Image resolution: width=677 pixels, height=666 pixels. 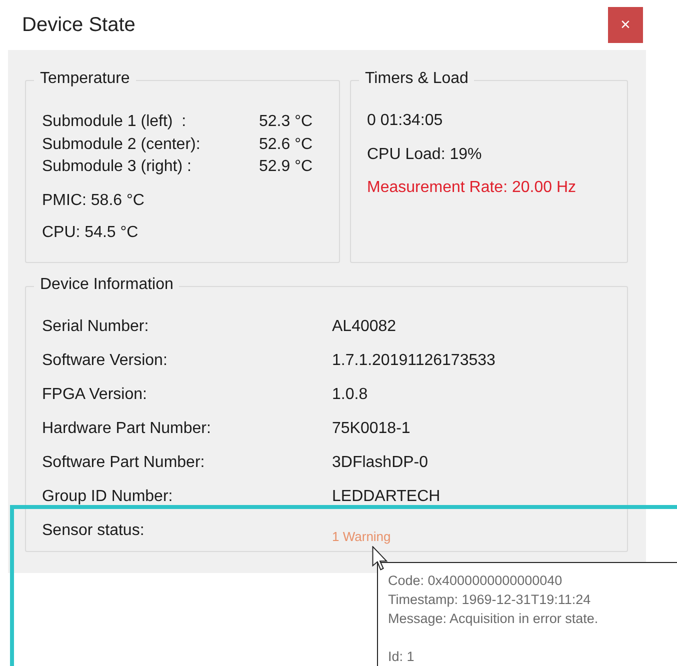 I want to click on field-value: 1.7.1.20191126173533, so click(x=414, y=360).